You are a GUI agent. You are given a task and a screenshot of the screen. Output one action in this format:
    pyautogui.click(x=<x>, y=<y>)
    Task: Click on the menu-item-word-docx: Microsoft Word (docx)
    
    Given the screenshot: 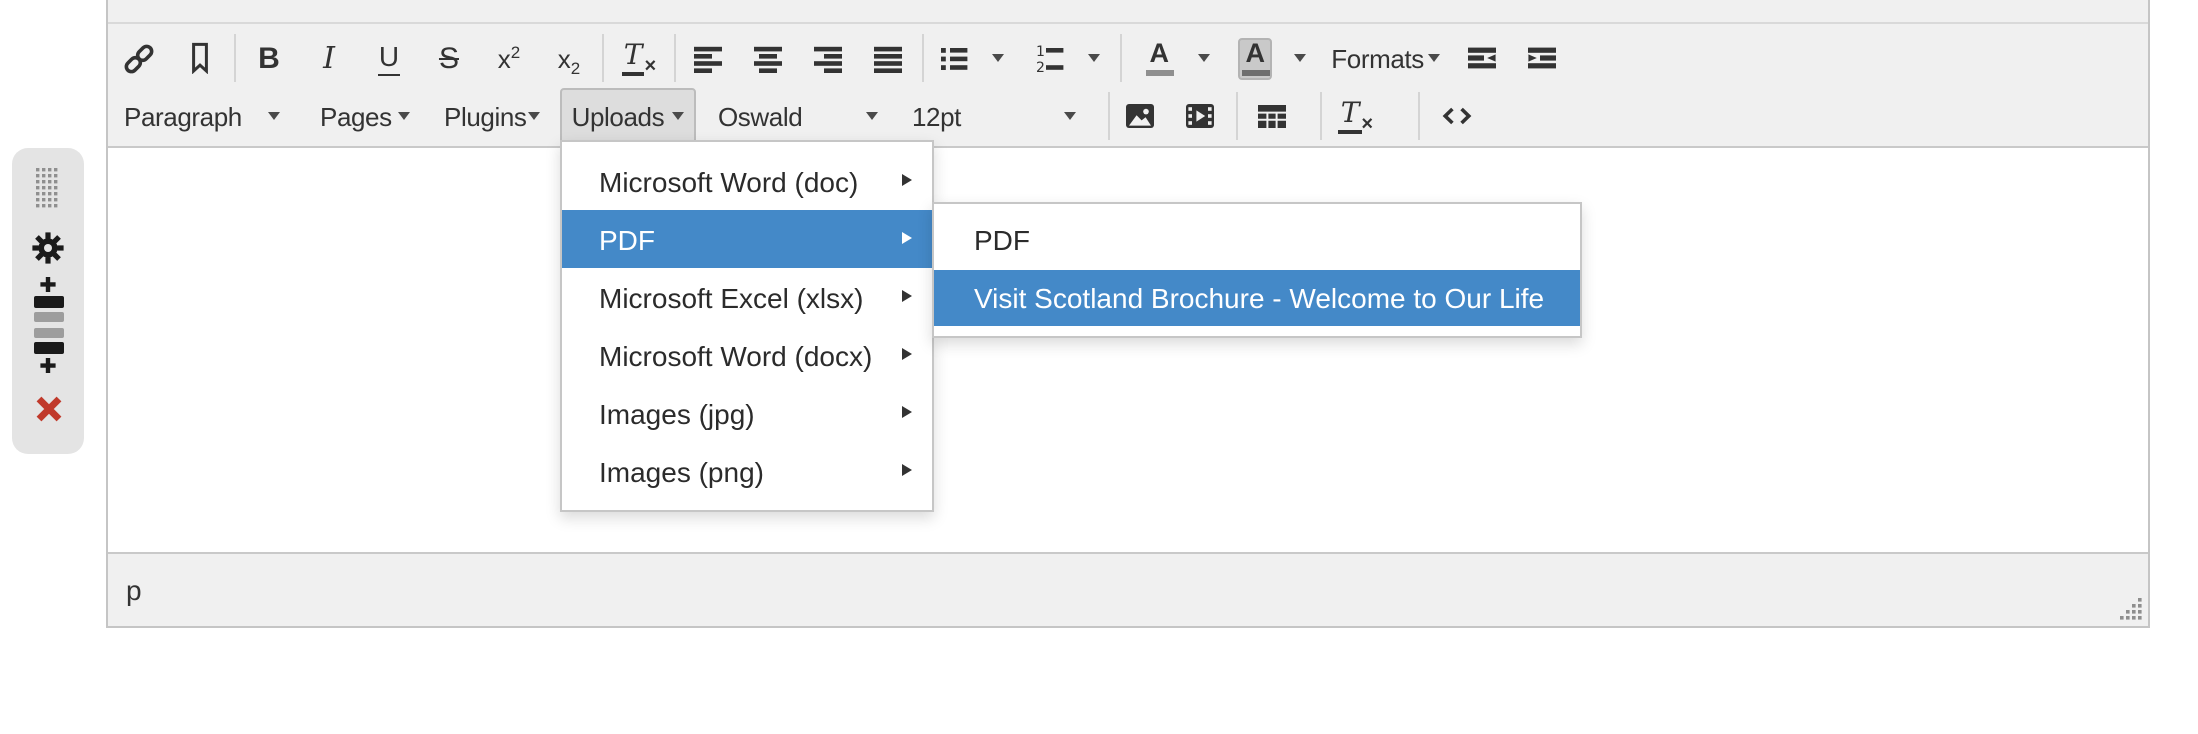 What is the action you would take?
    pyautogui.click(x=746, y=355)
    